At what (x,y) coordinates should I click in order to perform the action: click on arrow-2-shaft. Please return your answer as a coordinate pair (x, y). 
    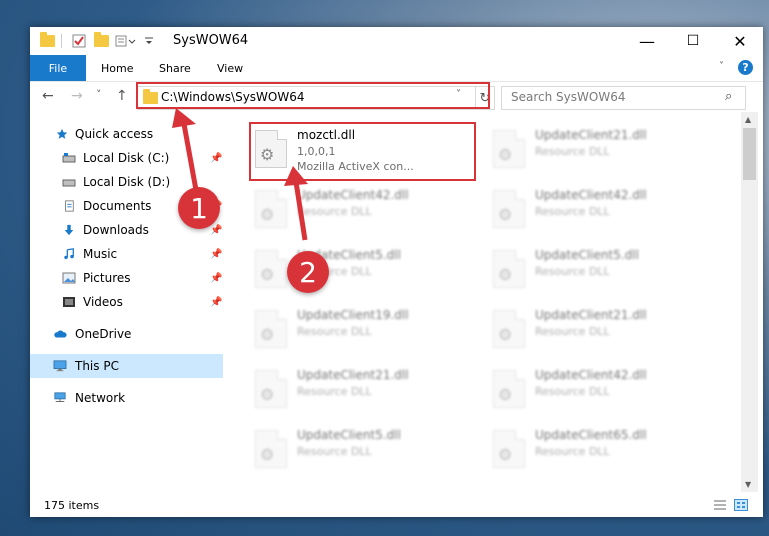
    Looking at the image, I should click on (300, 211).